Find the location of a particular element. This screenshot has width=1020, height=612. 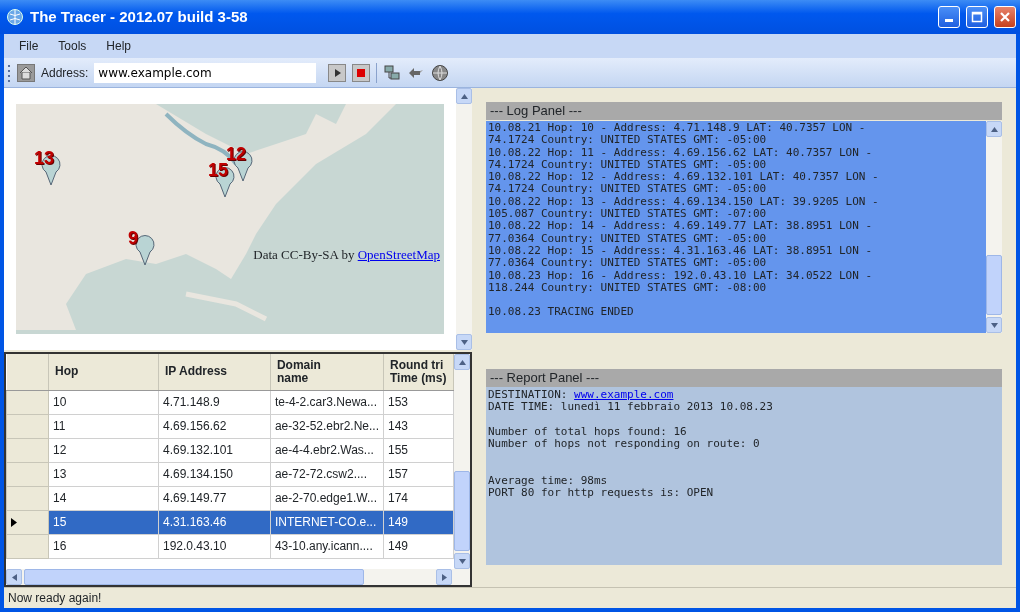

panel-header: --- Report Panel --- is located at coordinates (744, 378).